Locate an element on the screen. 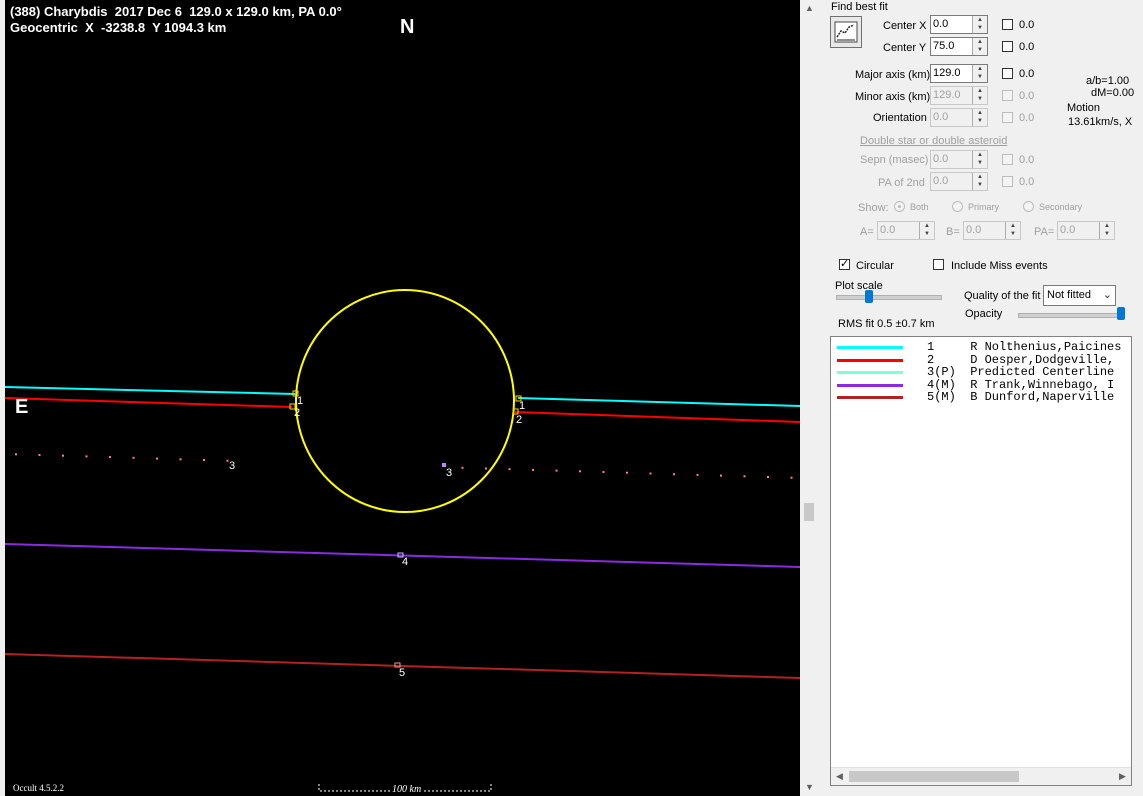 This screenshot has width=1143, height=796. east-label: E is located at coordinates (22, 407).